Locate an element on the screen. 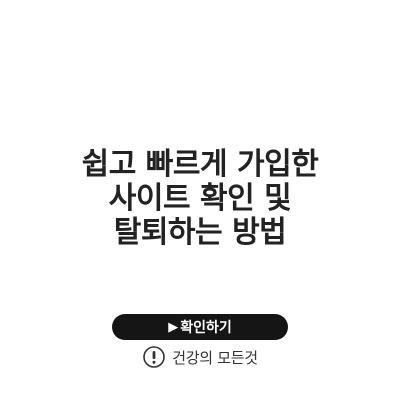 This screenshot has height=400, width=400. title-line-2: 사이트 확인 및 is located at coordinates (200, 198).